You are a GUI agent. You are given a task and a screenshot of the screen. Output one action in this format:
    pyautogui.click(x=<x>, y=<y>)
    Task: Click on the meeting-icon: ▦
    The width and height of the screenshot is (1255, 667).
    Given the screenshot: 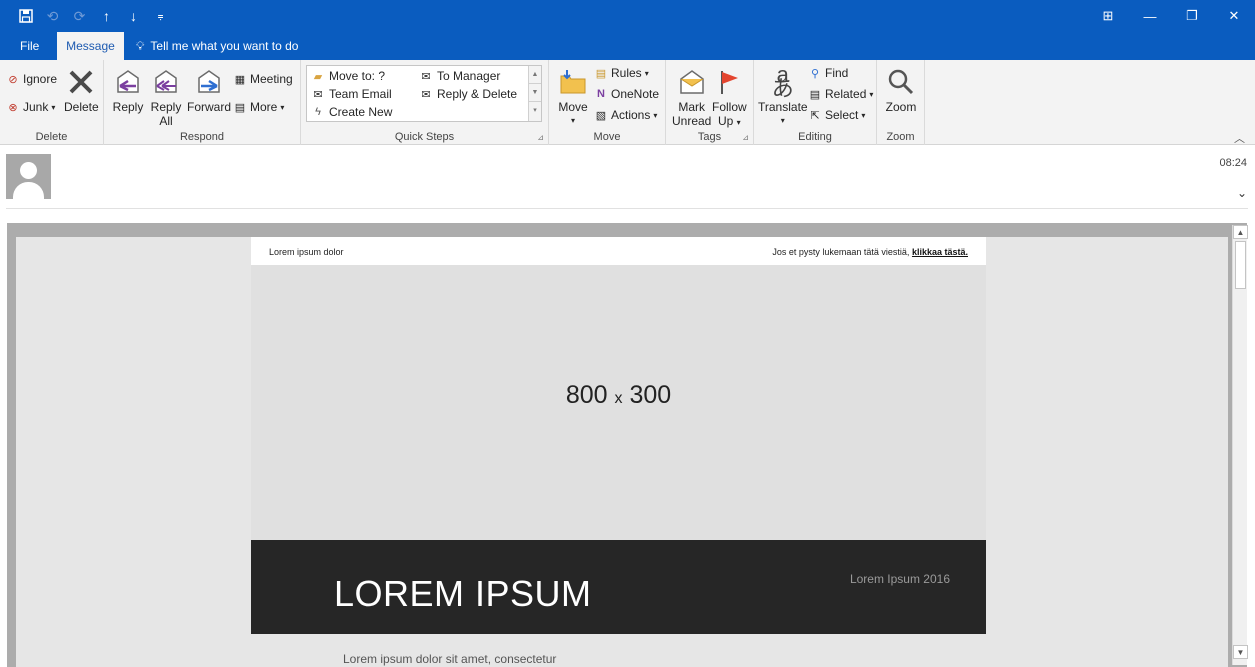 What is the action you would take?
    pyautogui.click(x=240, y=79)
    